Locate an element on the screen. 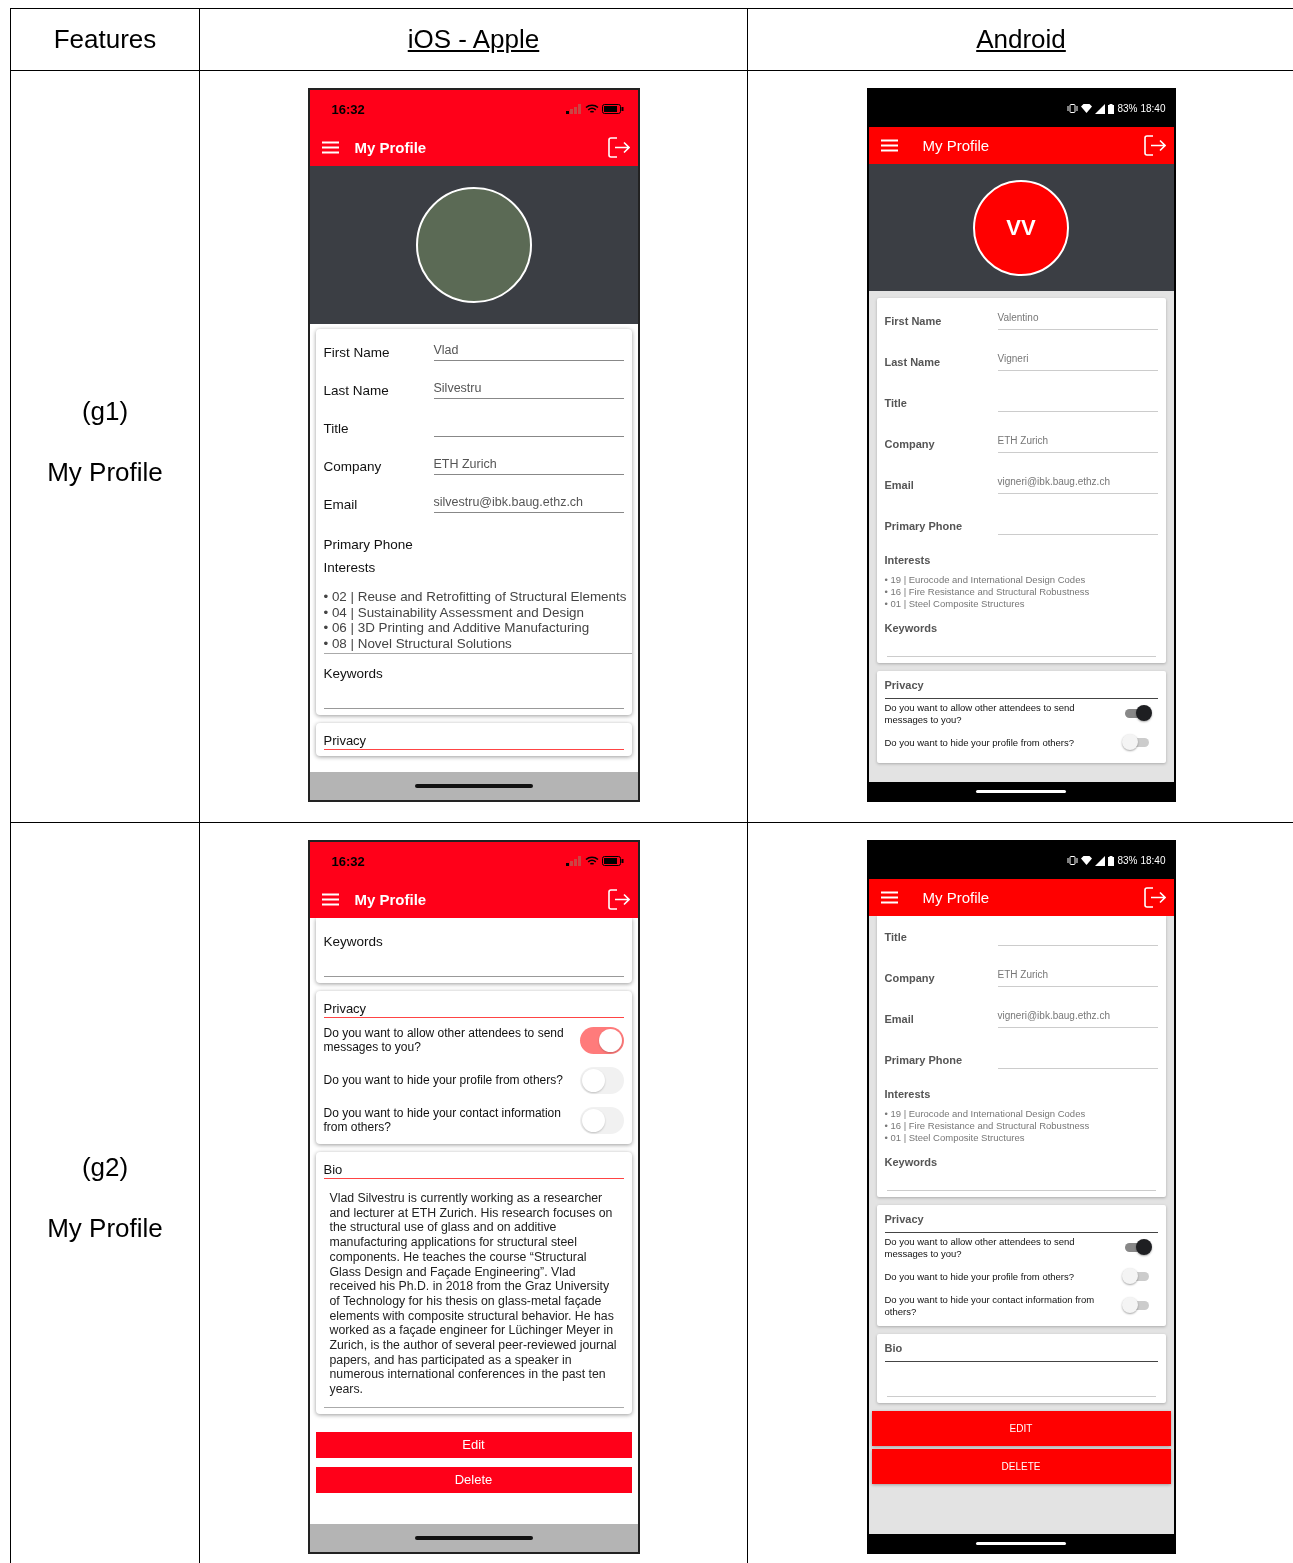 The width and height of the screenshot is (1293, 1563). input-field: Valentino is located at coordinates (1077, 320).